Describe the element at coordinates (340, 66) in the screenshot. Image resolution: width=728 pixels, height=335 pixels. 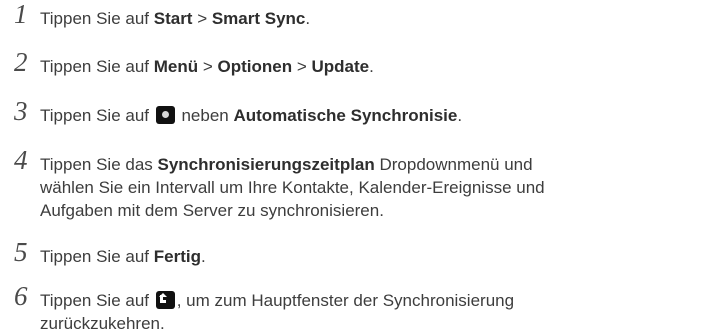
I see `update-label: Update` at that location.